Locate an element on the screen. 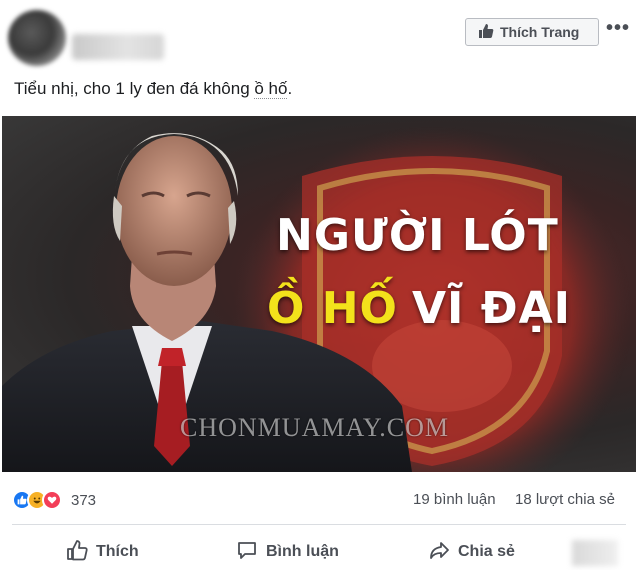 This screenshot has width=640, height=570. watermark: CHONMUAMAY.COM is located at coordinates (315, 427).